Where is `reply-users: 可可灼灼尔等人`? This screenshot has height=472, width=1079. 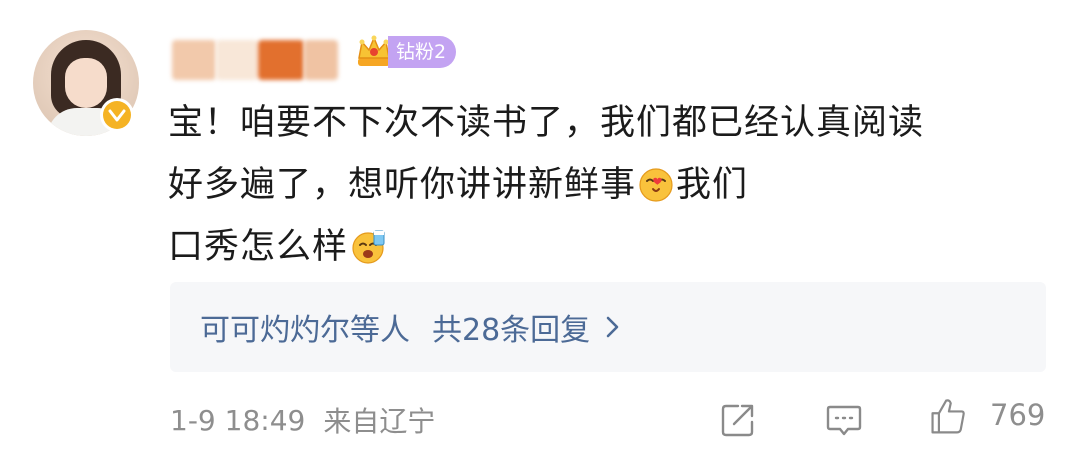
reply-users: 可可灼灼尔等人 is located at coordinates (305, 327).